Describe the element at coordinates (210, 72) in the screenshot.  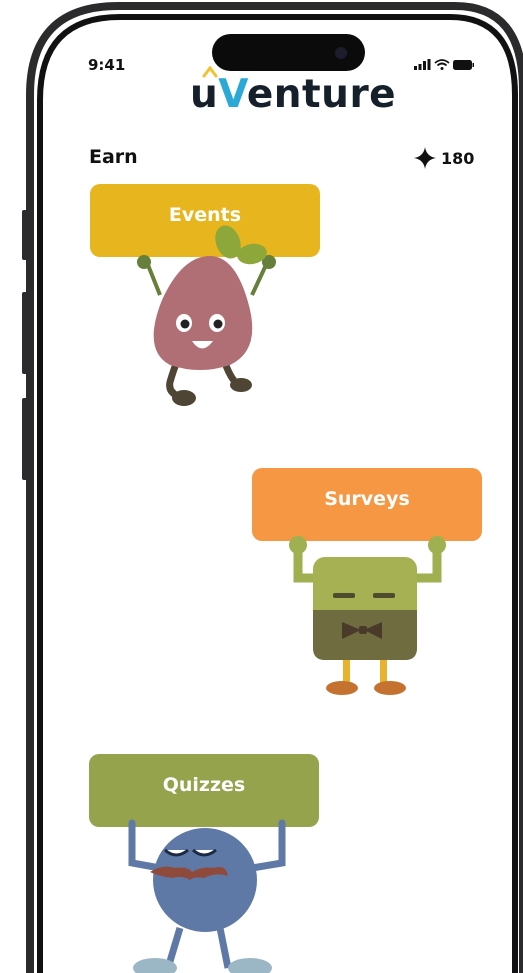
I see `logo-accent-icon` at that location.